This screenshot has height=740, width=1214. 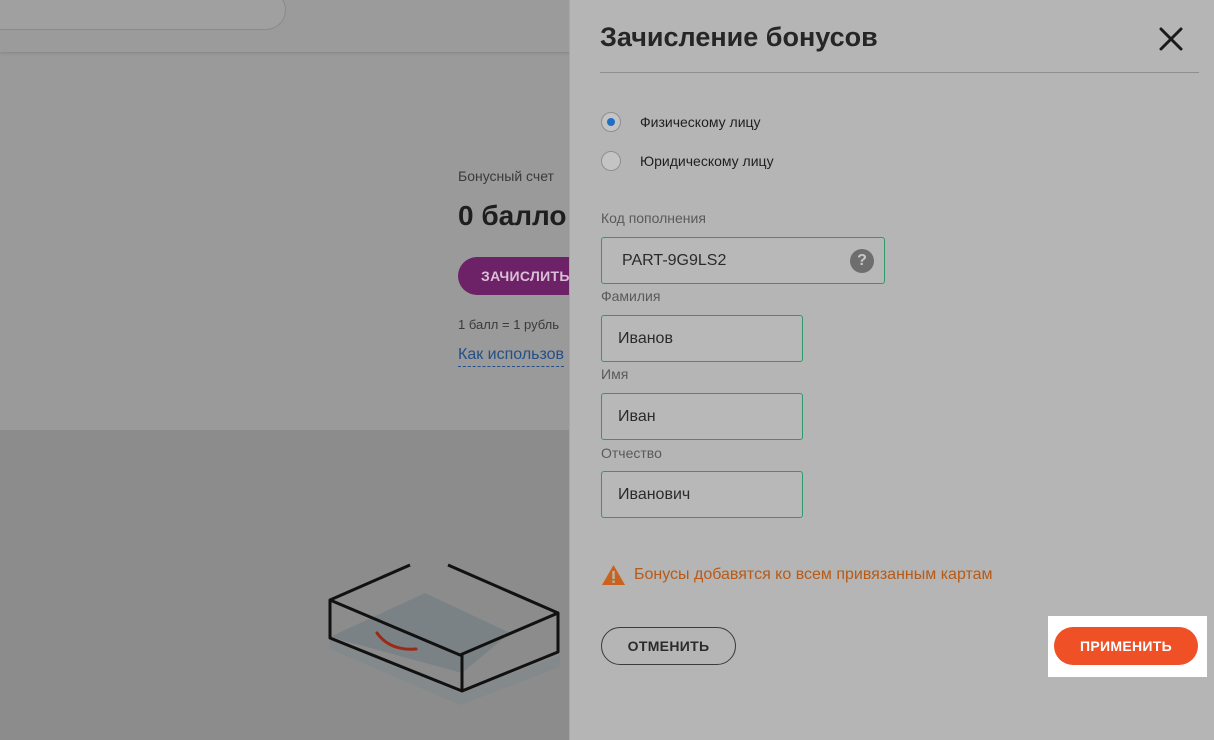 I want to click on bg-search-input, so click(x=143, y=15).